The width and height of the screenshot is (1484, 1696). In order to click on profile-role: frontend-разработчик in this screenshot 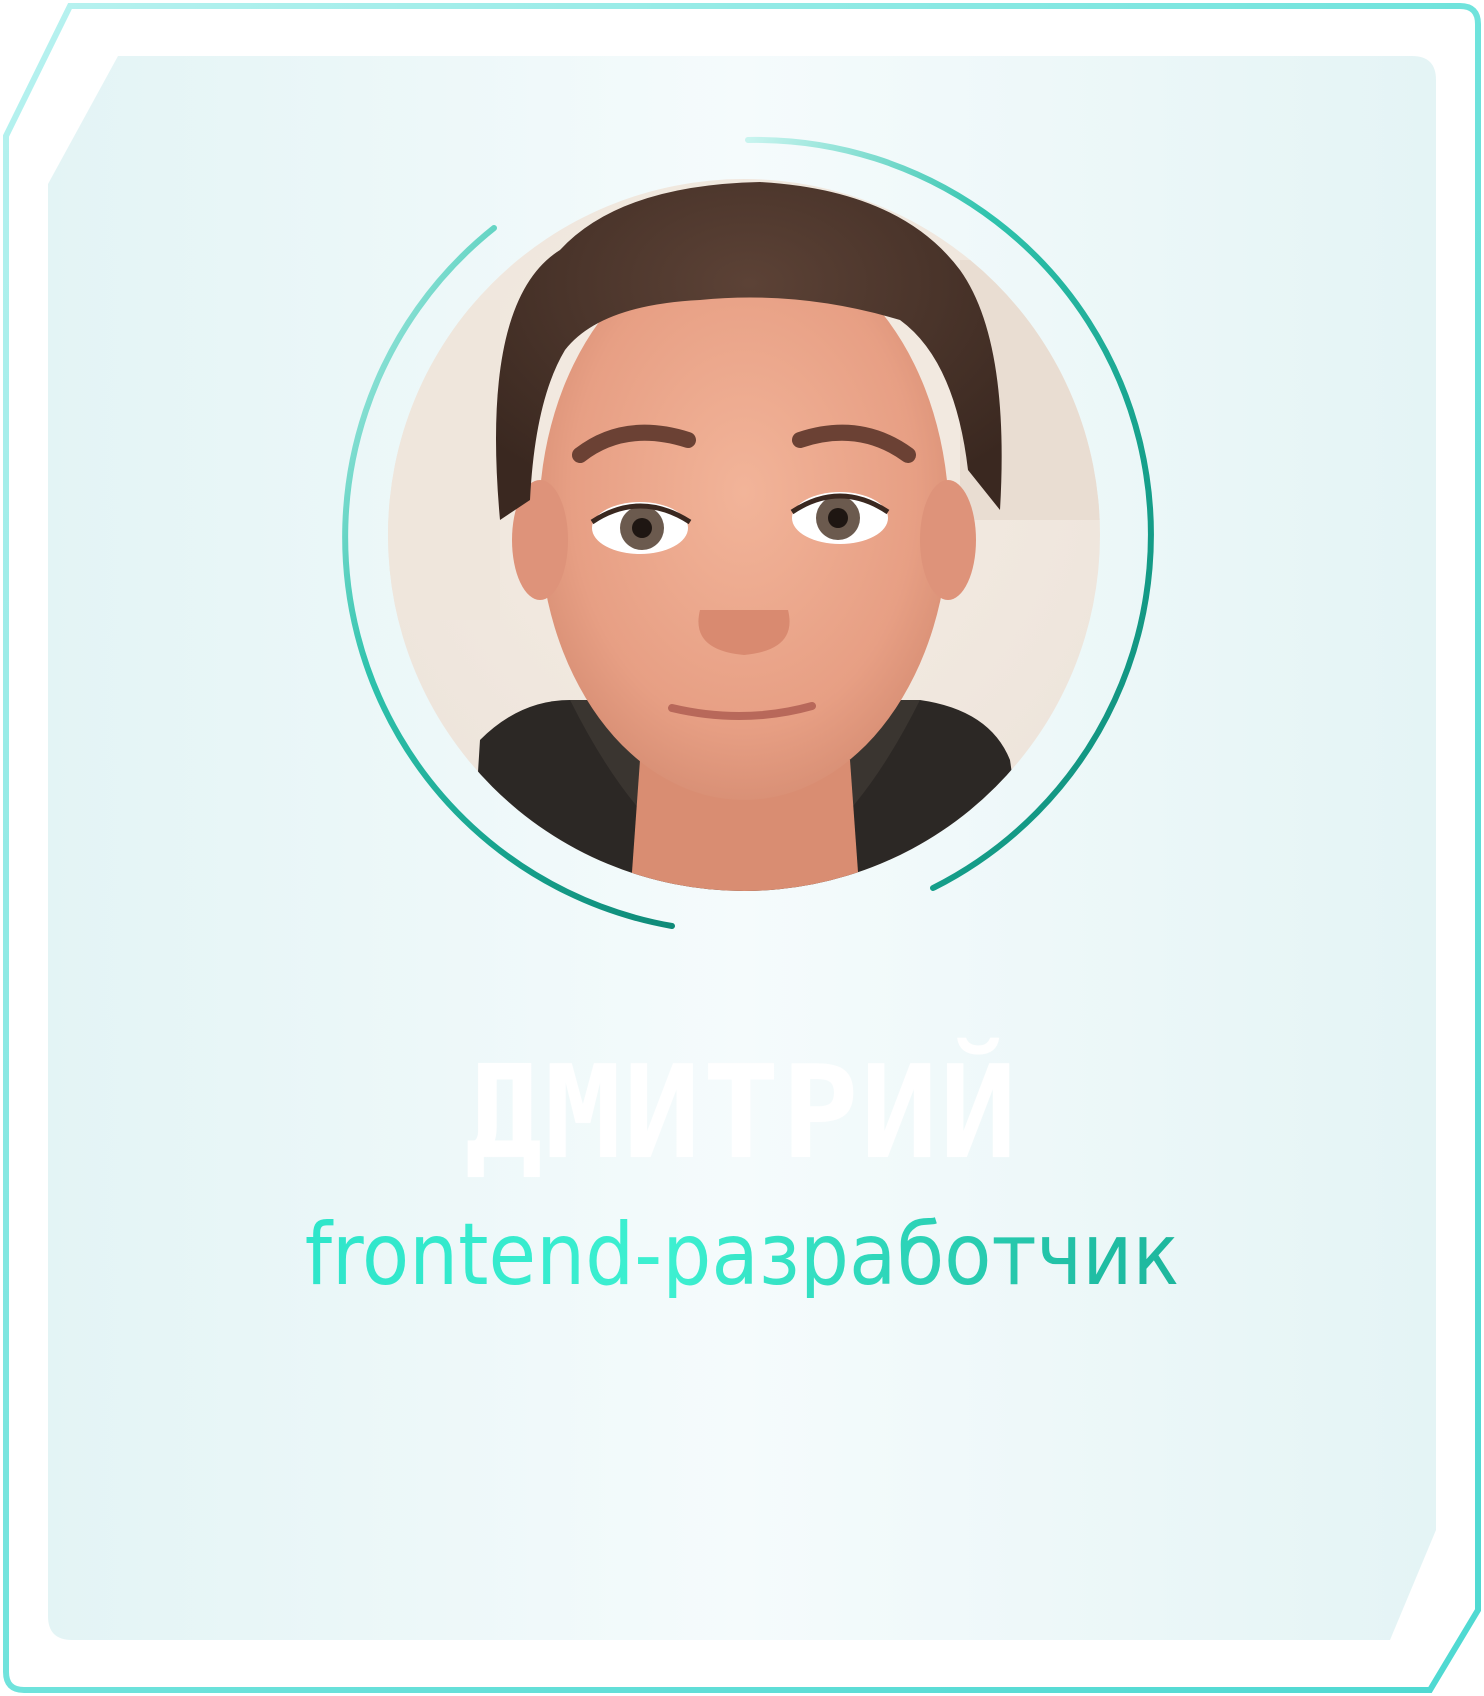, I will do `click(742, 1255)`.